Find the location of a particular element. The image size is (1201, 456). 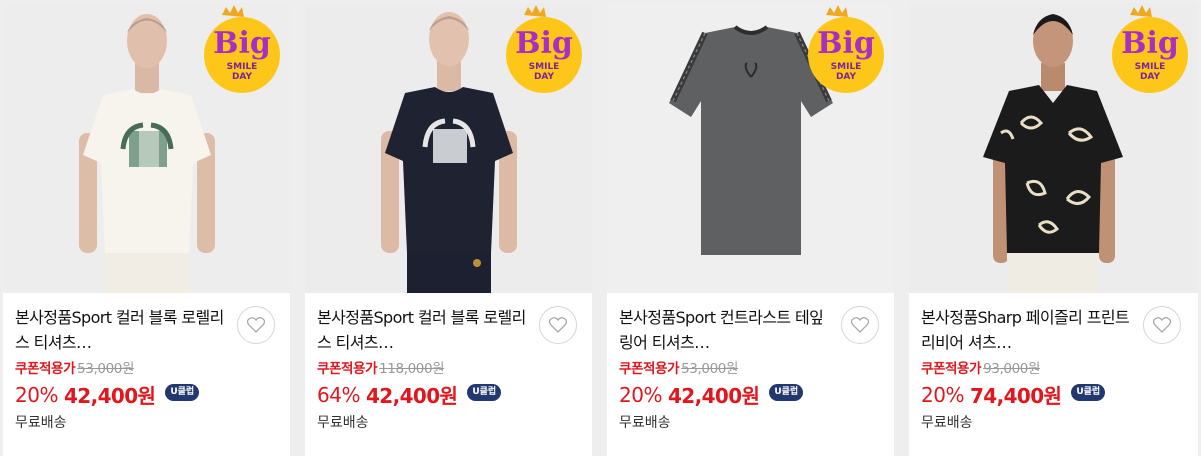

coupon-price-row: 쿠폰적용가 118,000원 is located at coordinates (381, 369).